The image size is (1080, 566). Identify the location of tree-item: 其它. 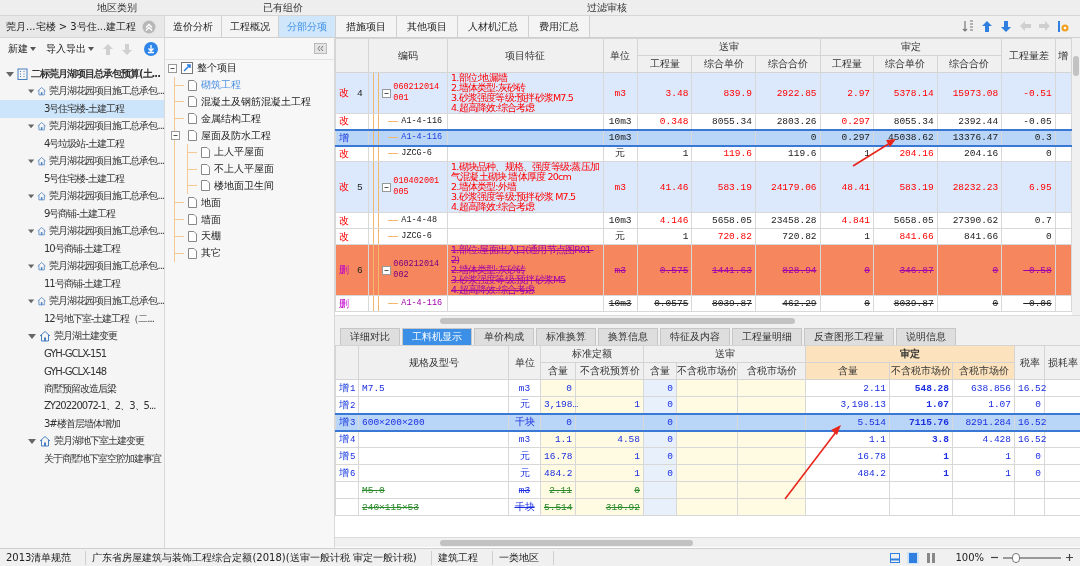
(254, 253).